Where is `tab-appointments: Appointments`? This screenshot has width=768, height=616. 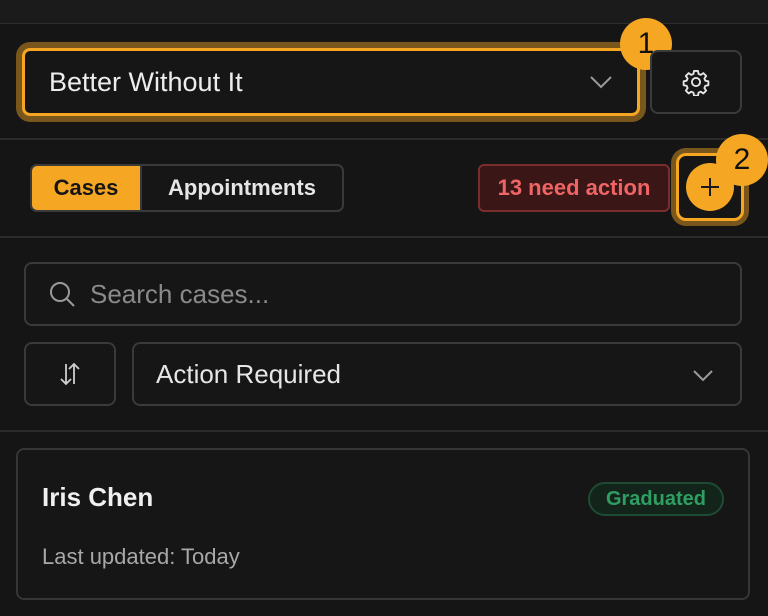
tab-appointments: Appointments is located at coordinates (242, 188).